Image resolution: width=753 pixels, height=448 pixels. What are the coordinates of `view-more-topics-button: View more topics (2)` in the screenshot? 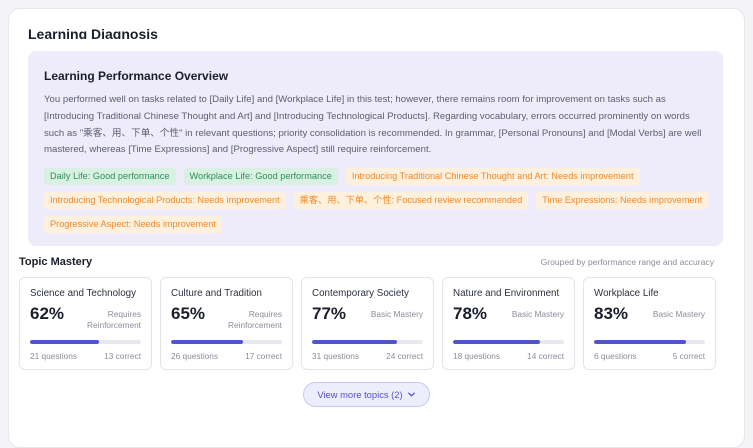 It's located at (366, 394).